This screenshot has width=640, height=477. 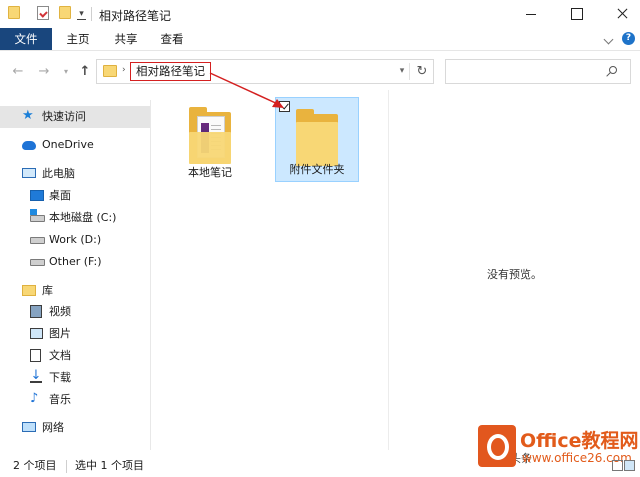 What do you see at coordinates (35, 355) in the screenshot?
I see `documents-icon` at bounding box center [35, 355].